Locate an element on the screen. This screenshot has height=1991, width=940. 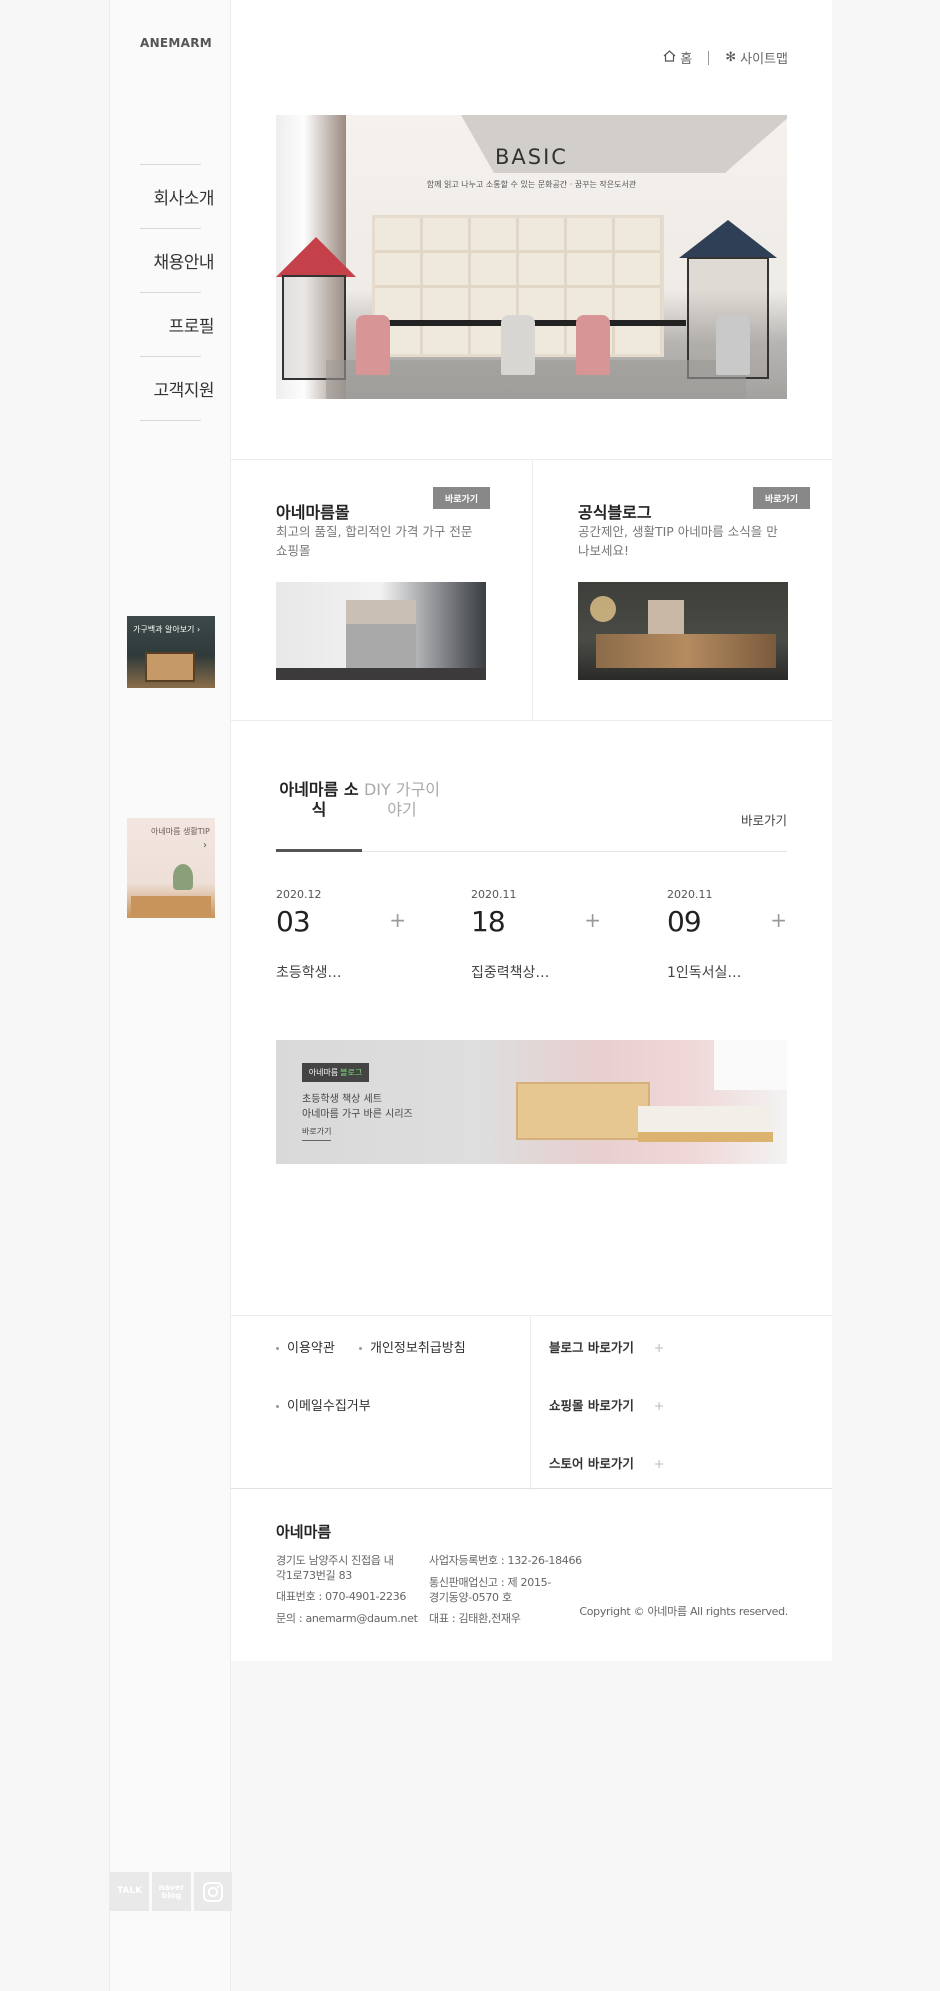
sidebar-item-label: 고객지원 is located at coordinates (183, 391).